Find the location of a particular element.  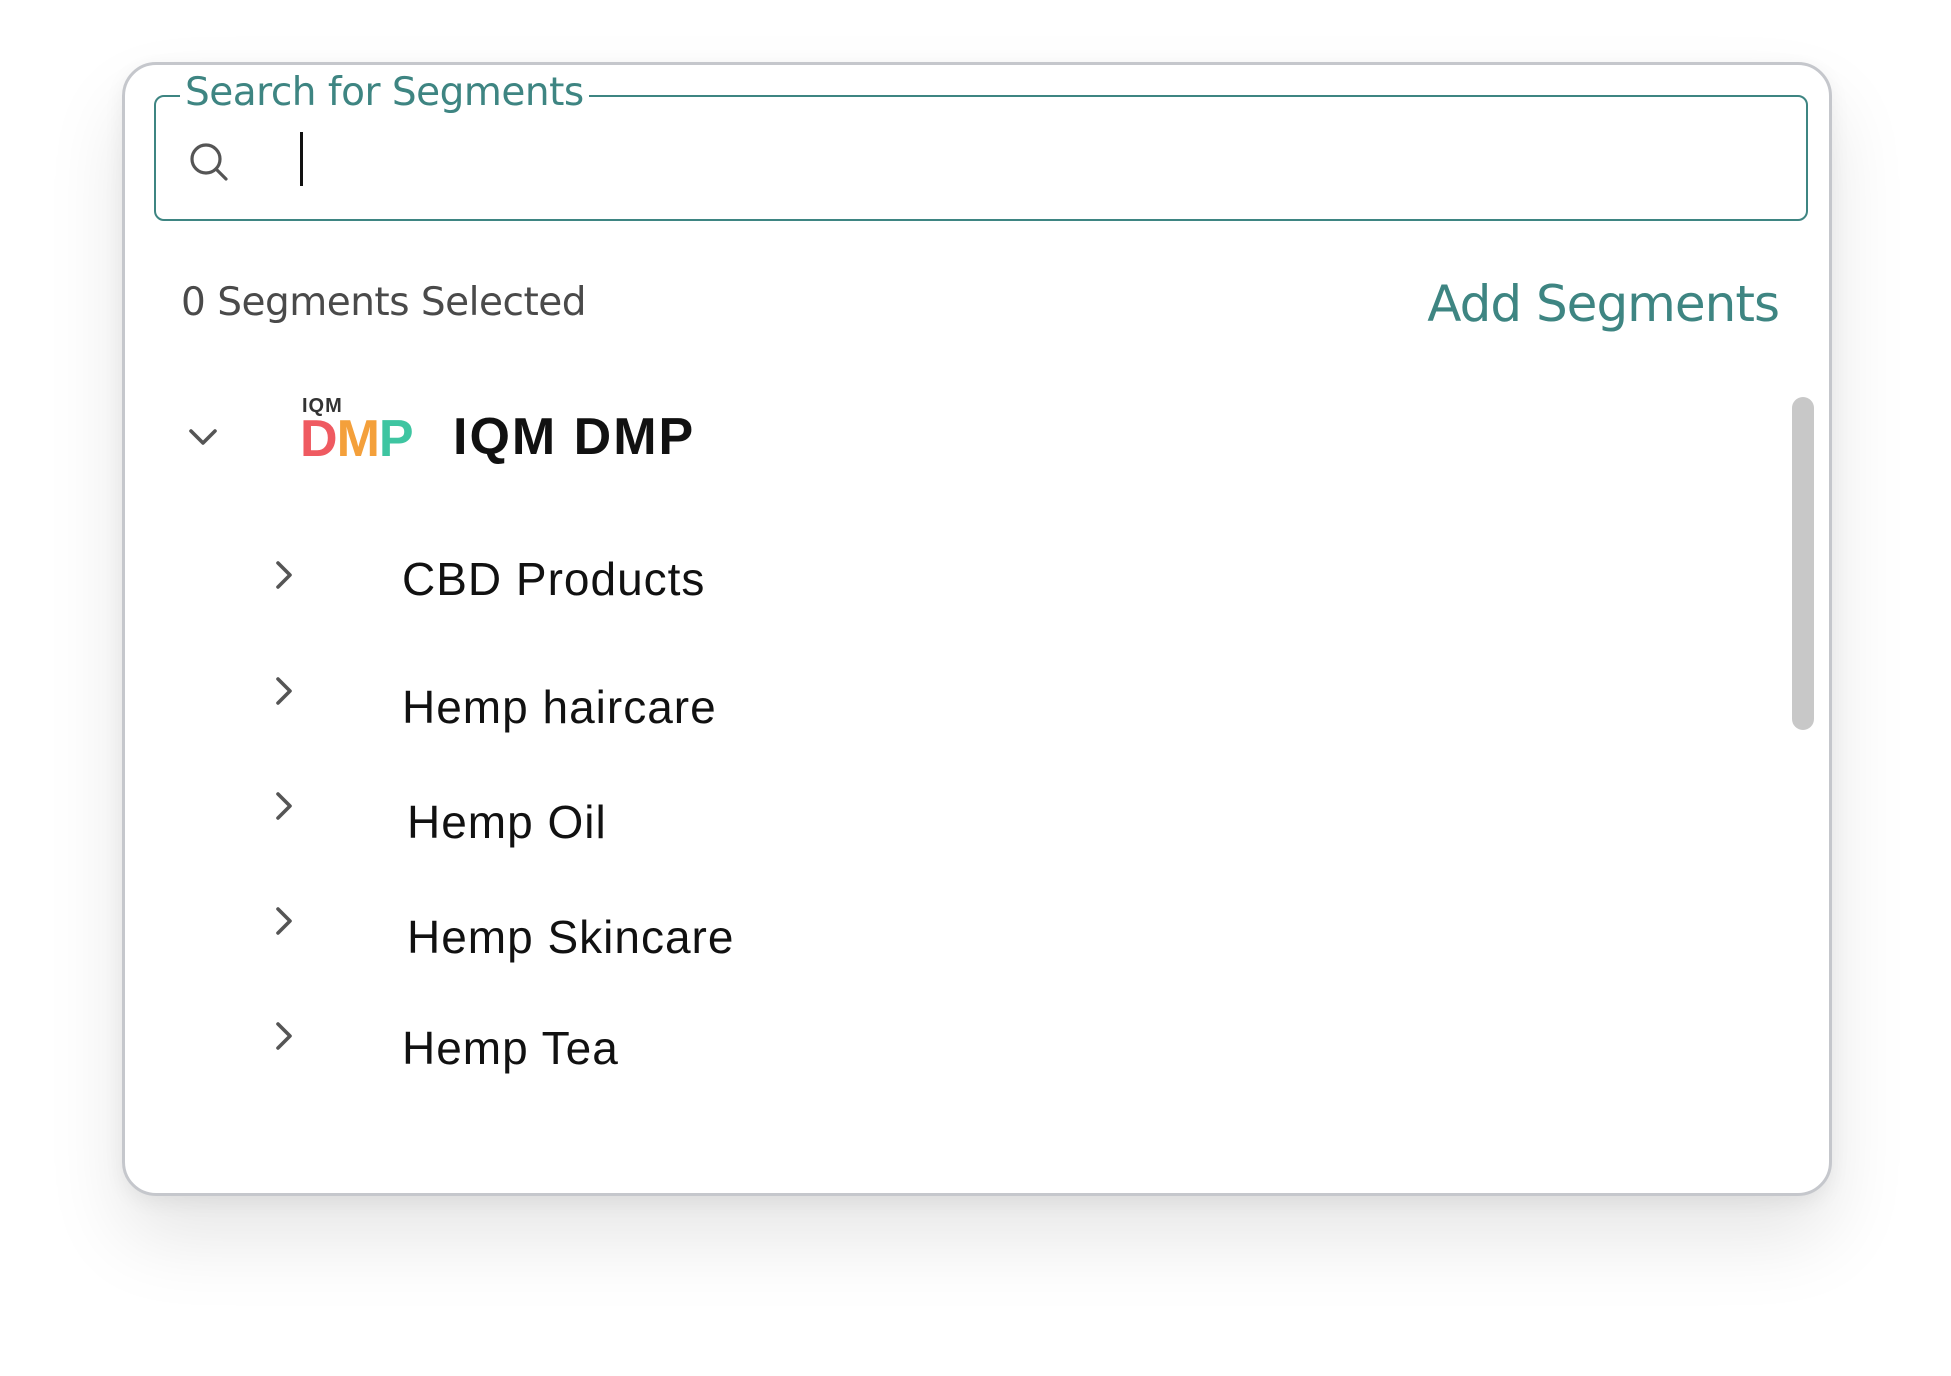

segment-item-cbd-products: CBD Products is located at coordinates (922, 577).